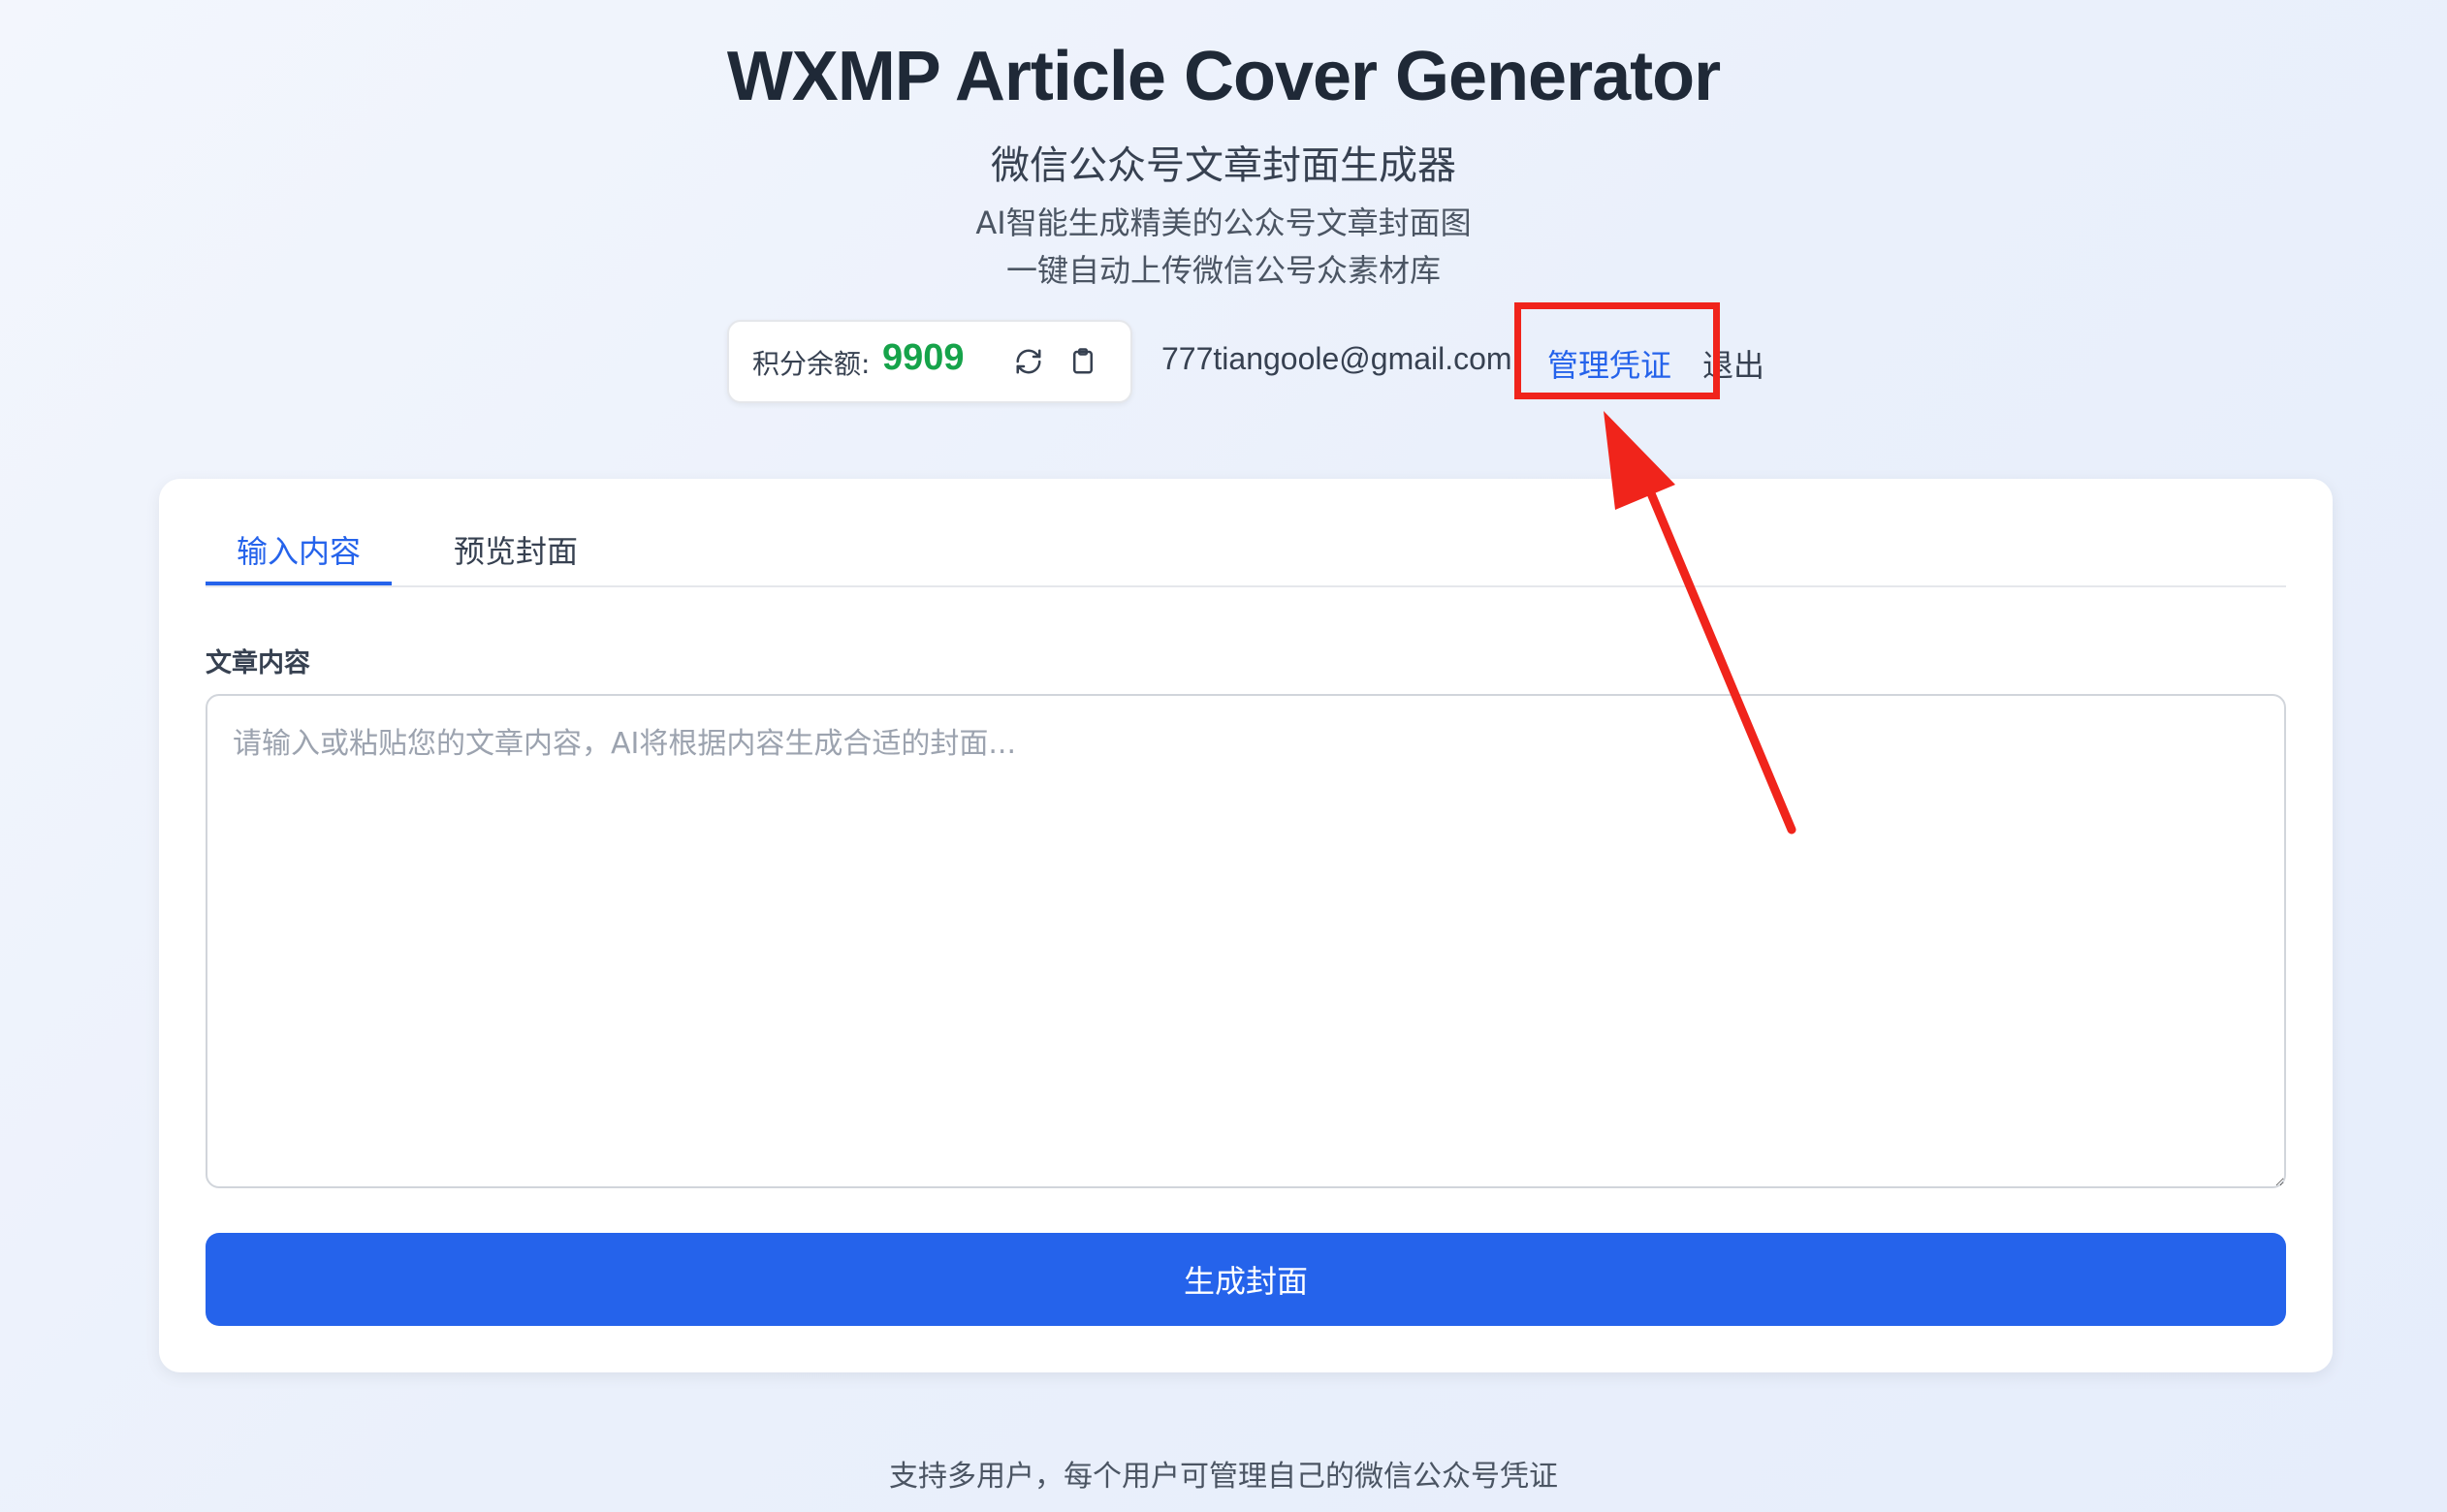 This screenshot has height=1512, width=2447. What do you see at coordinates (1223, 76) in the screenshot?
I see `page-title: WXMP Article Cover Generator` at bounding box center [1223, 76].